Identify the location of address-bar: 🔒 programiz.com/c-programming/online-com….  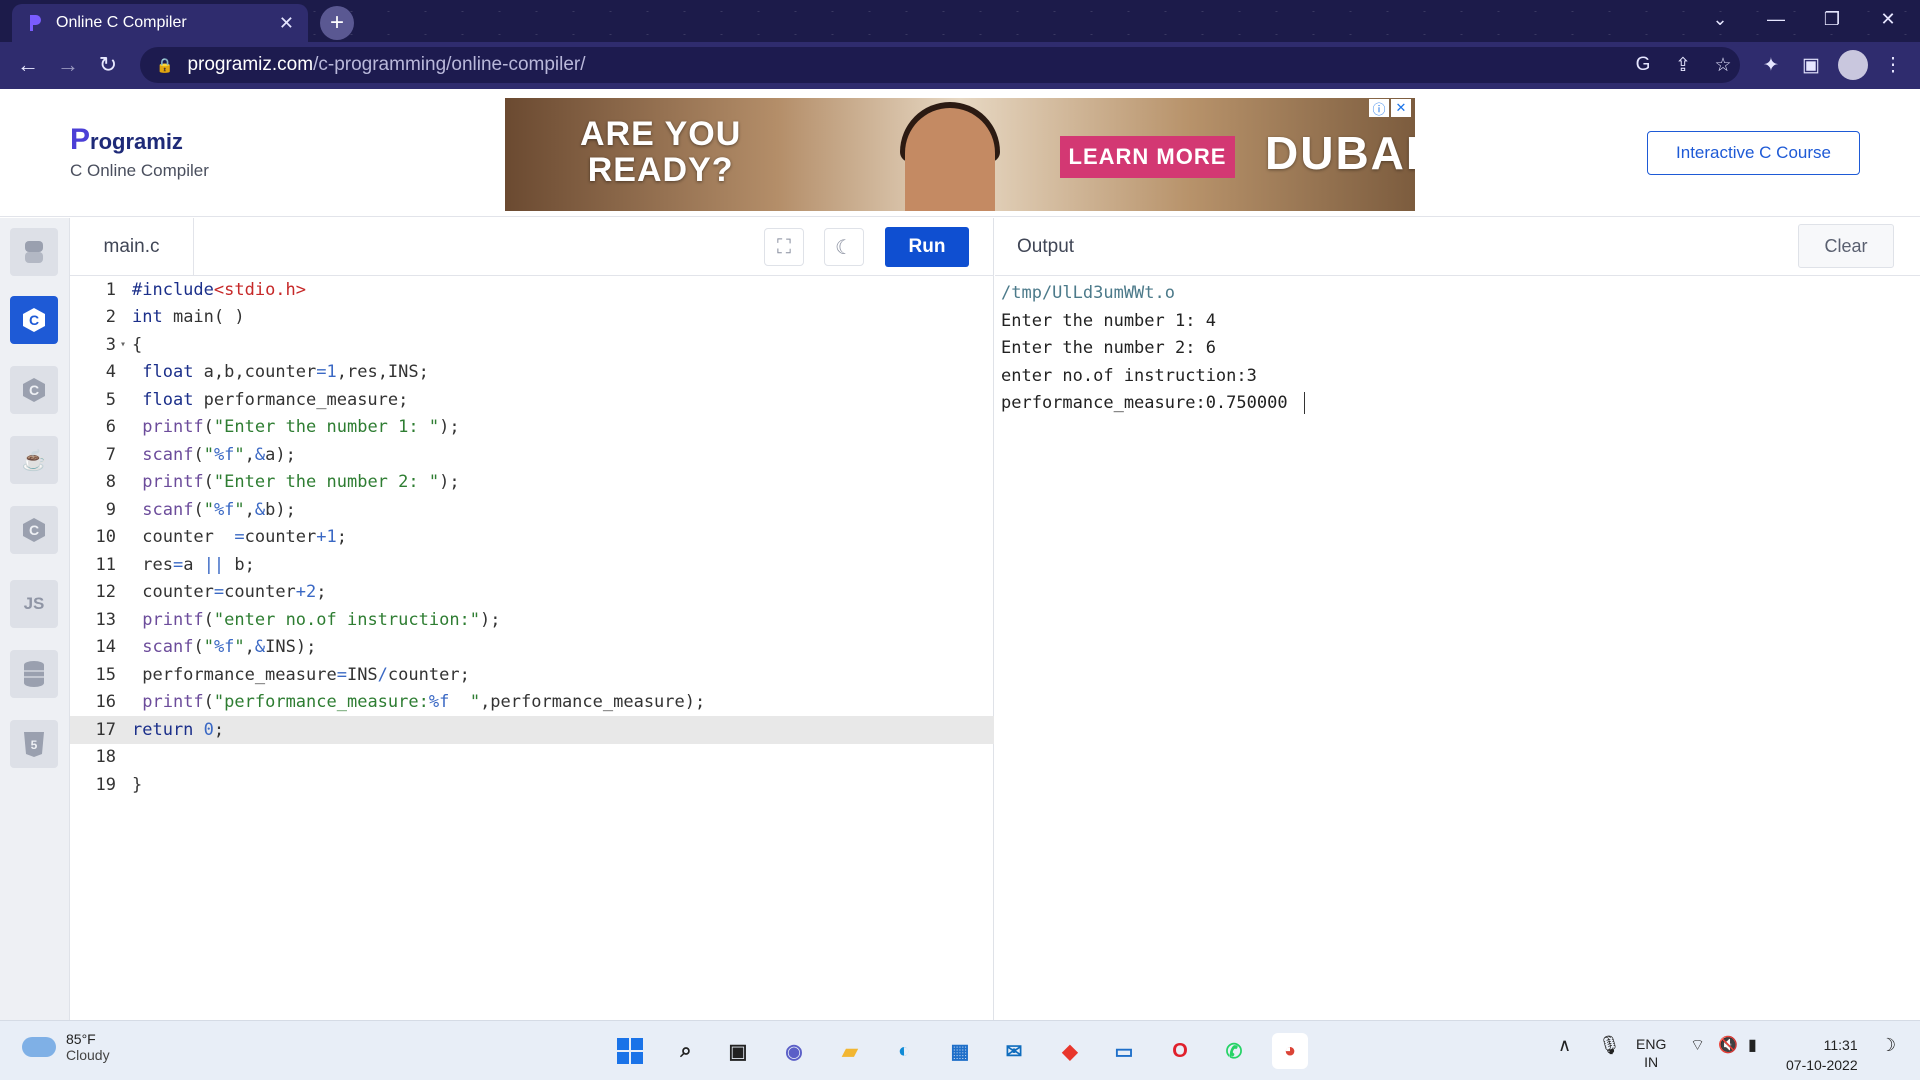
(940, 65).